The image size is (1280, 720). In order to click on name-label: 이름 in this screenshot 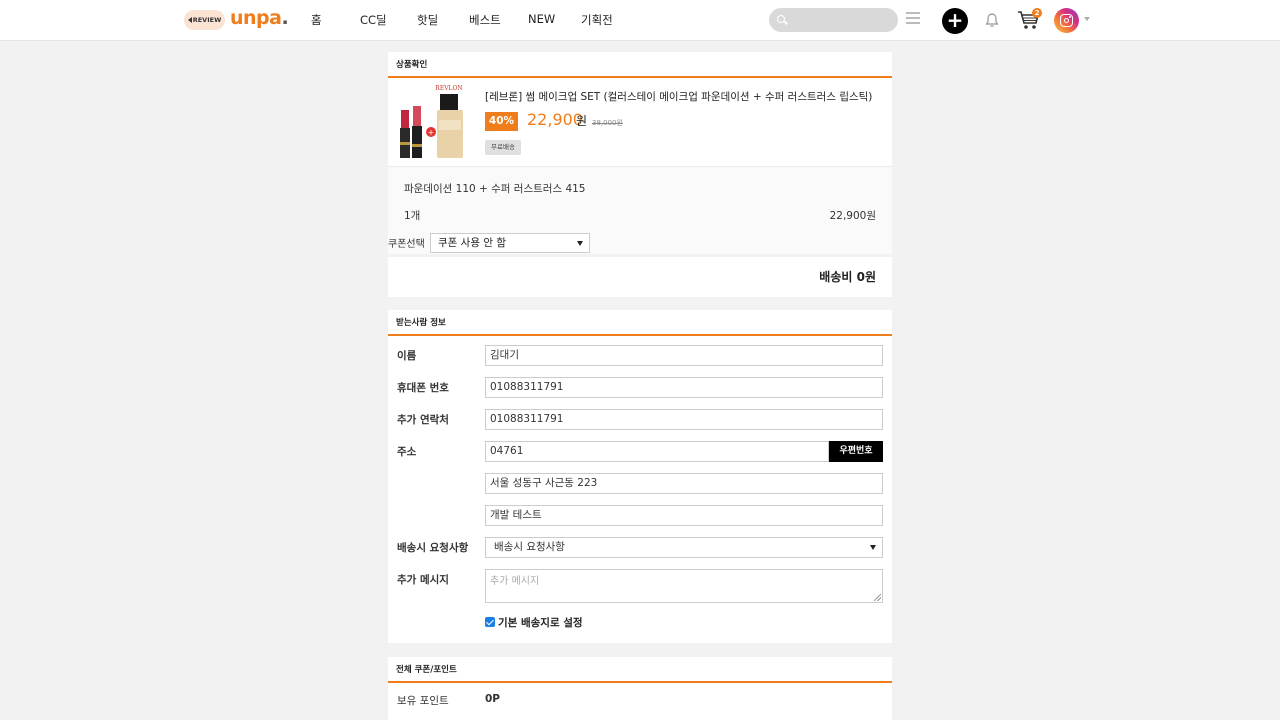, I will do `click(407, 356)`.